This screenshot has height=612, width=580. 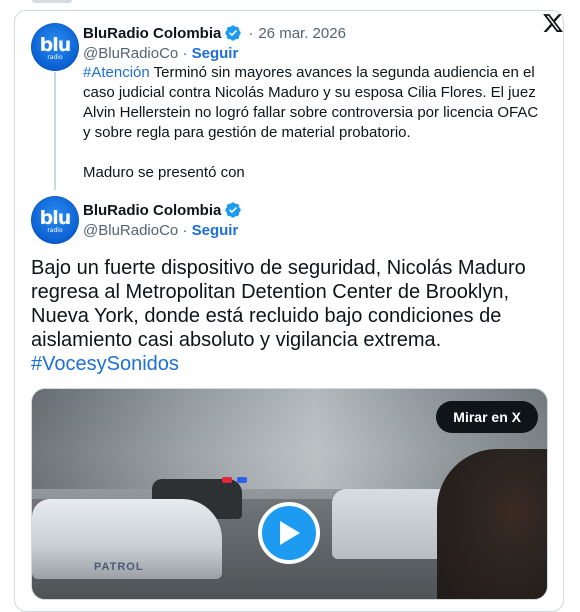 I want to click on thread-line, so click(x=55, y=131).